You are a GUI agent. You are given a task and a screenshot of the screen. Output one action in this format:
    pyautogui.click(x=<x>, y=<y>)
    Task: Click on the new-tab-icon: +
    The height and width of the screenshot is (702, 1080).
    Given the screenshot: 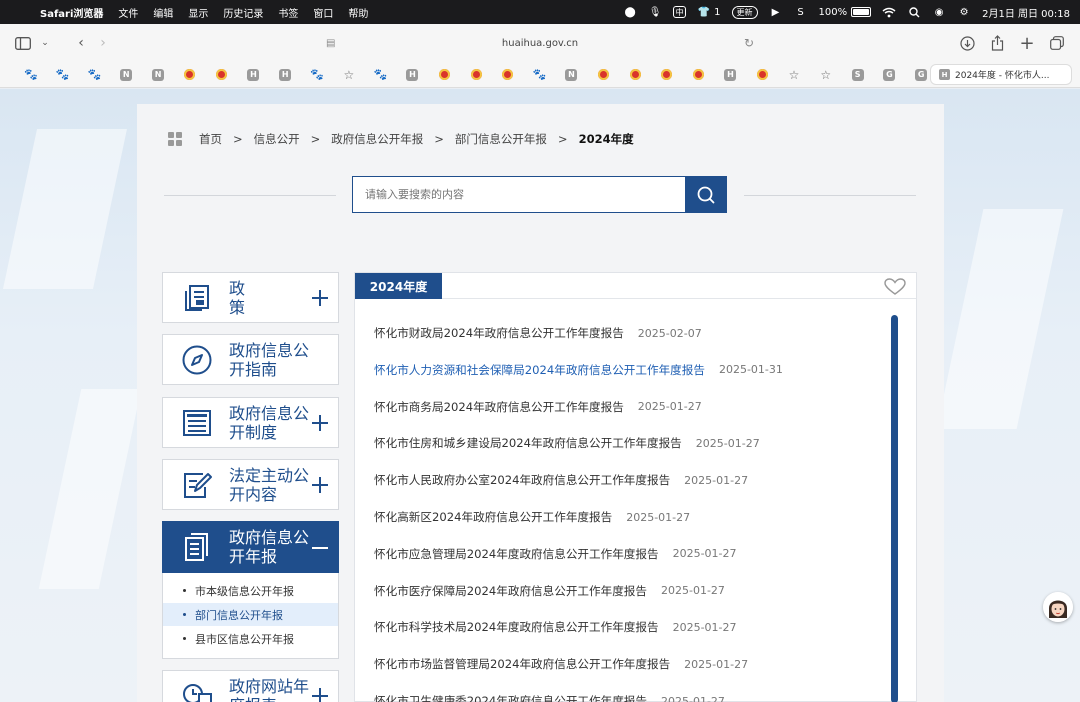 What is the action you would take?
    pyautogui.click(x=1027, y=43)
    